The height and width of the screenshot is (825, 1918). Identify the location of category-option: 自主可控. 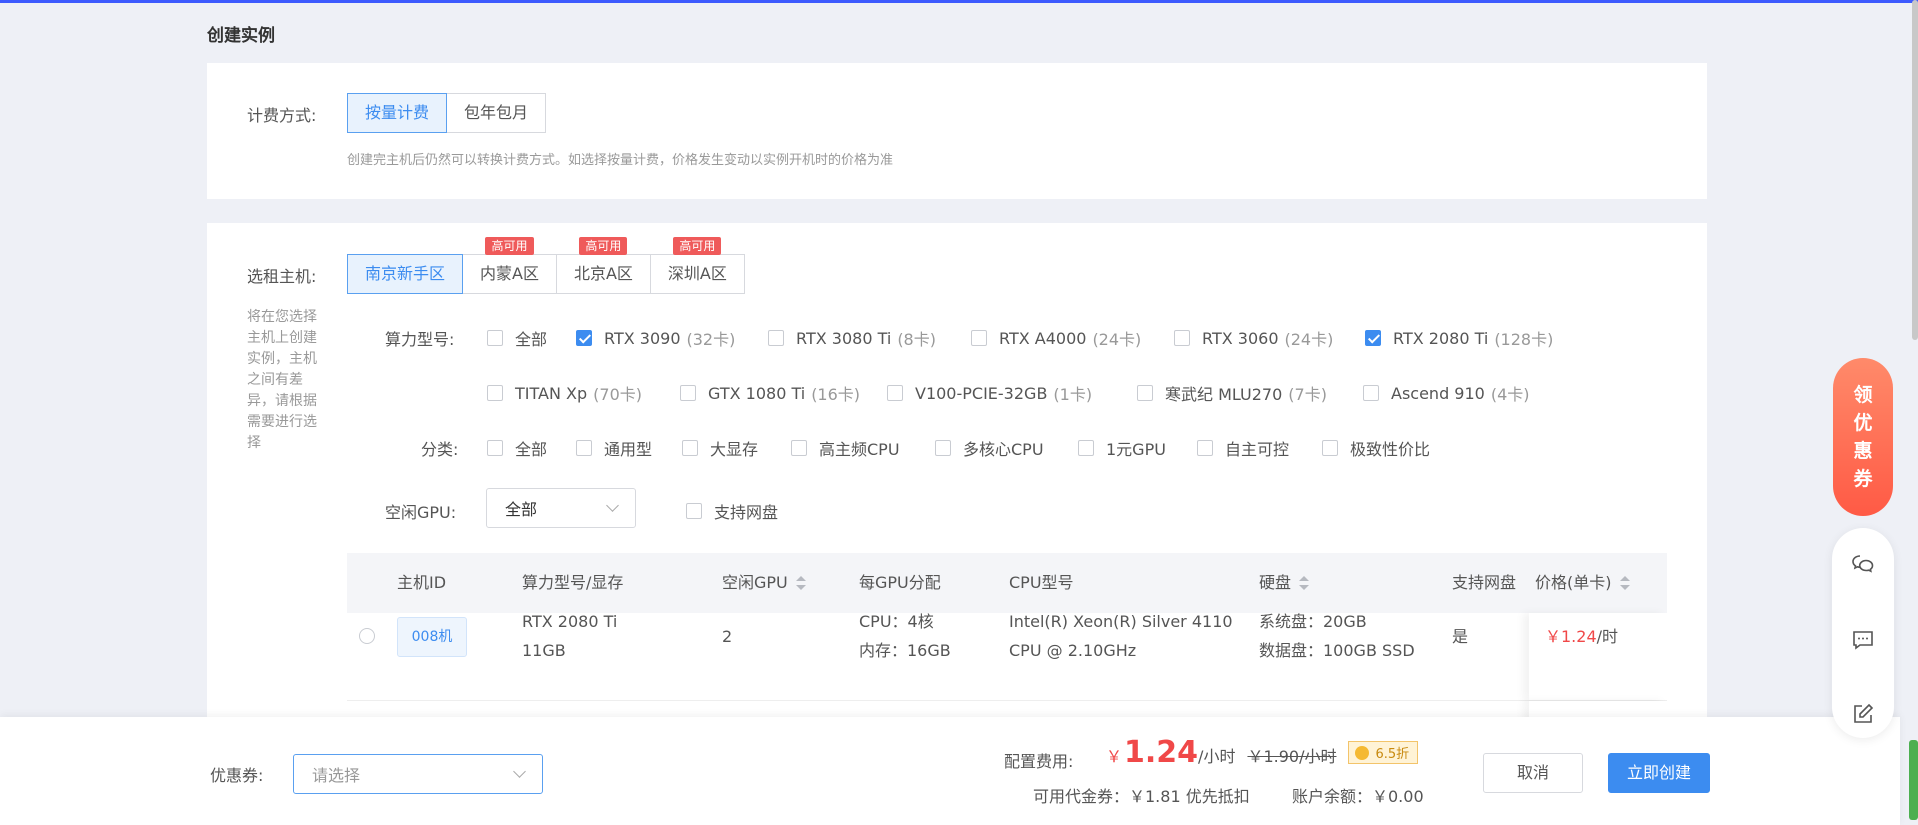
(1243, 448).